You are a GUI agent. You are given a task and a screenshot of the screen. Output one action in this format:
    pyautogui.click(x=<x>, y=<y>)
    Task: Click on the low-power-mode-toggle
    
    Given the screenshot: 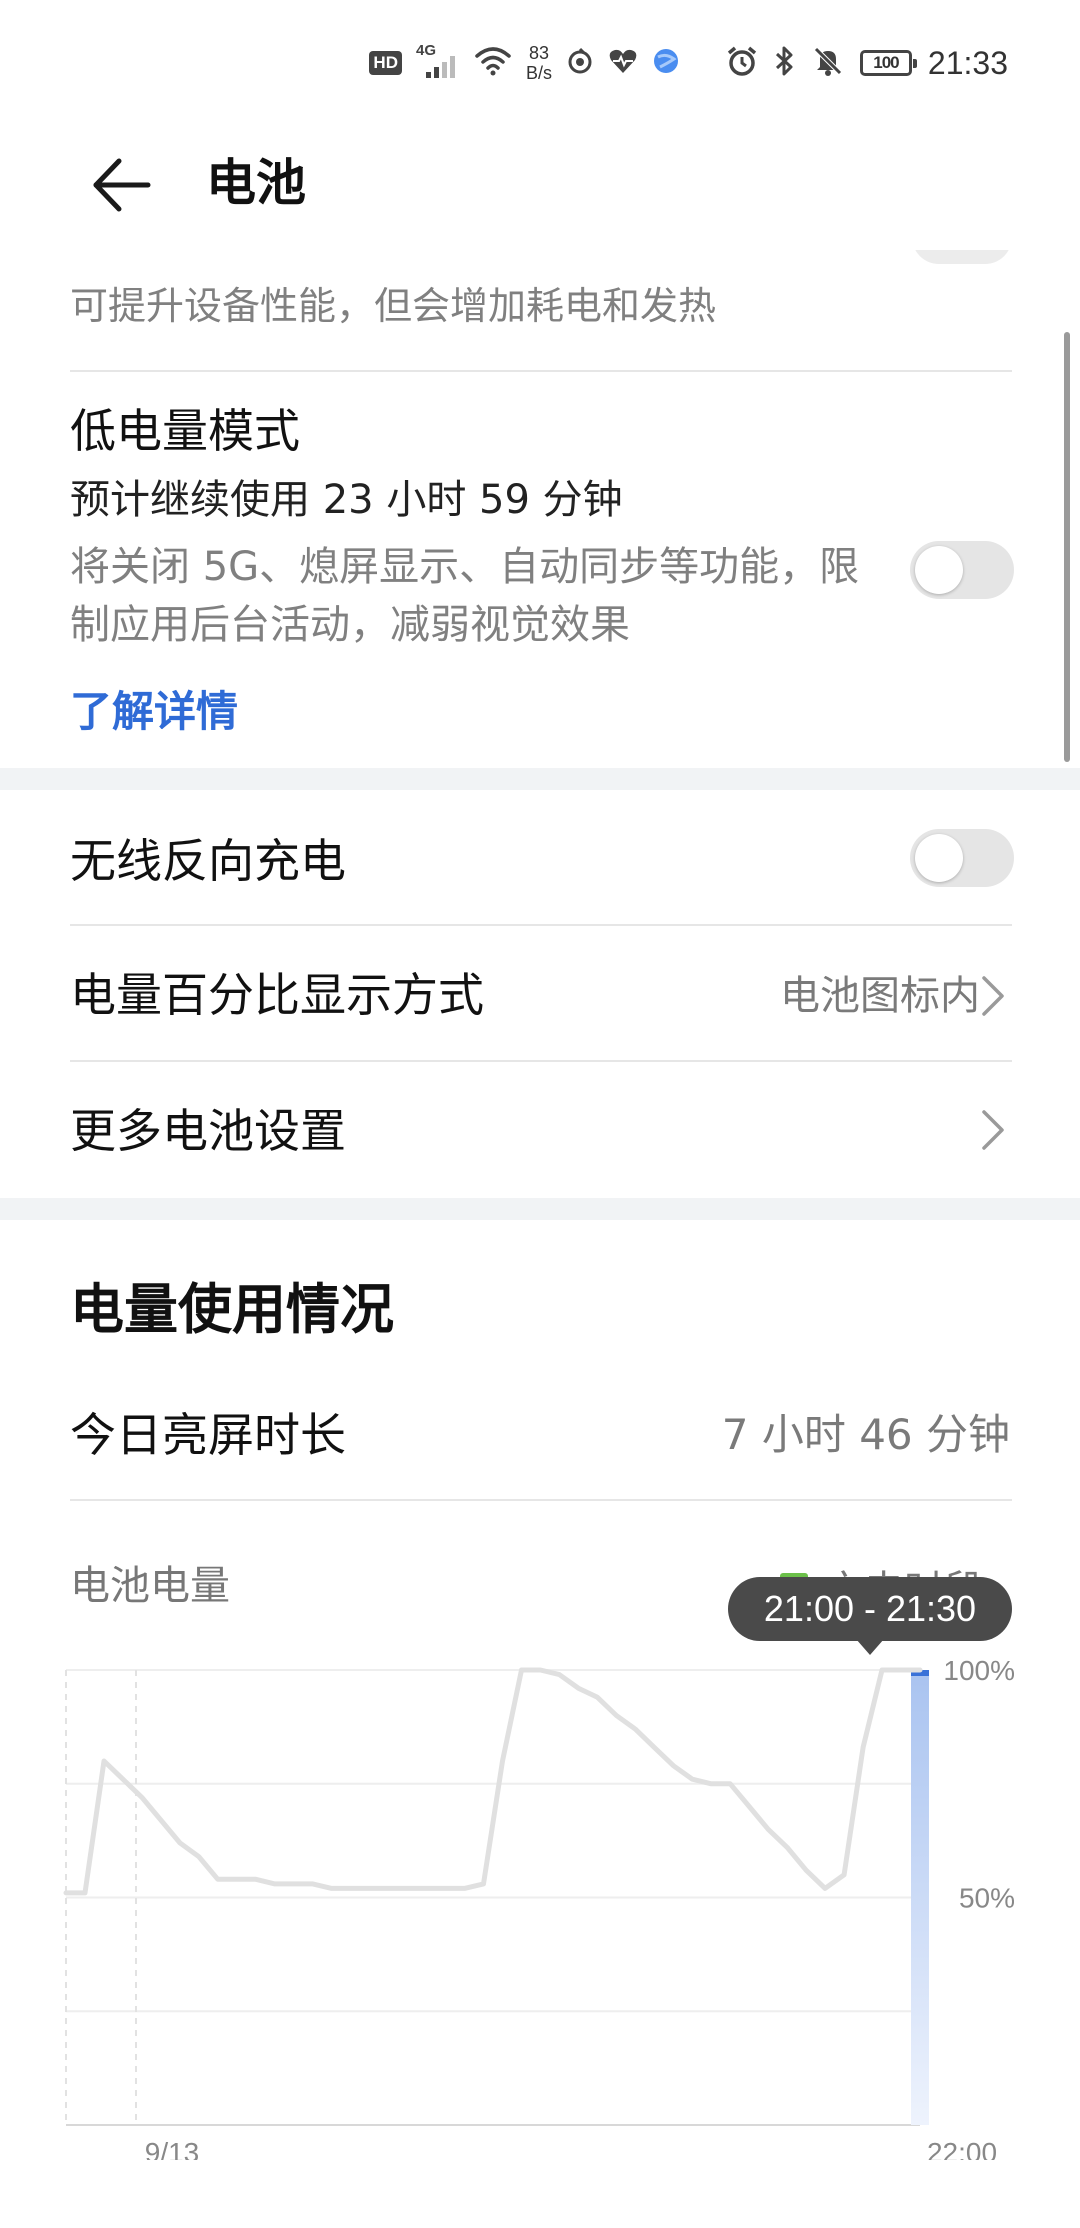 What is the action you would take?
    pyautogui.click(x=962, y=570)
    